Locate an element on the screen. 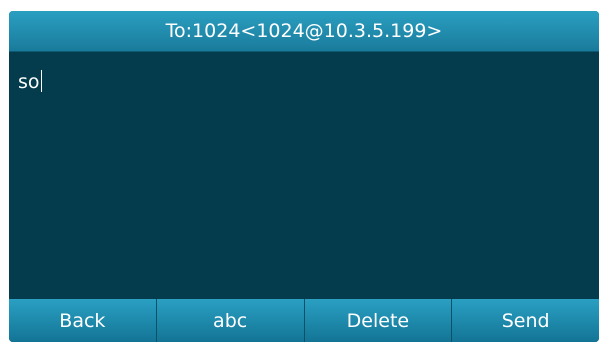 This screenshot has width=606, height=347. softkey-bar: Back abc Delete Send is located at coordinates (304, 320).